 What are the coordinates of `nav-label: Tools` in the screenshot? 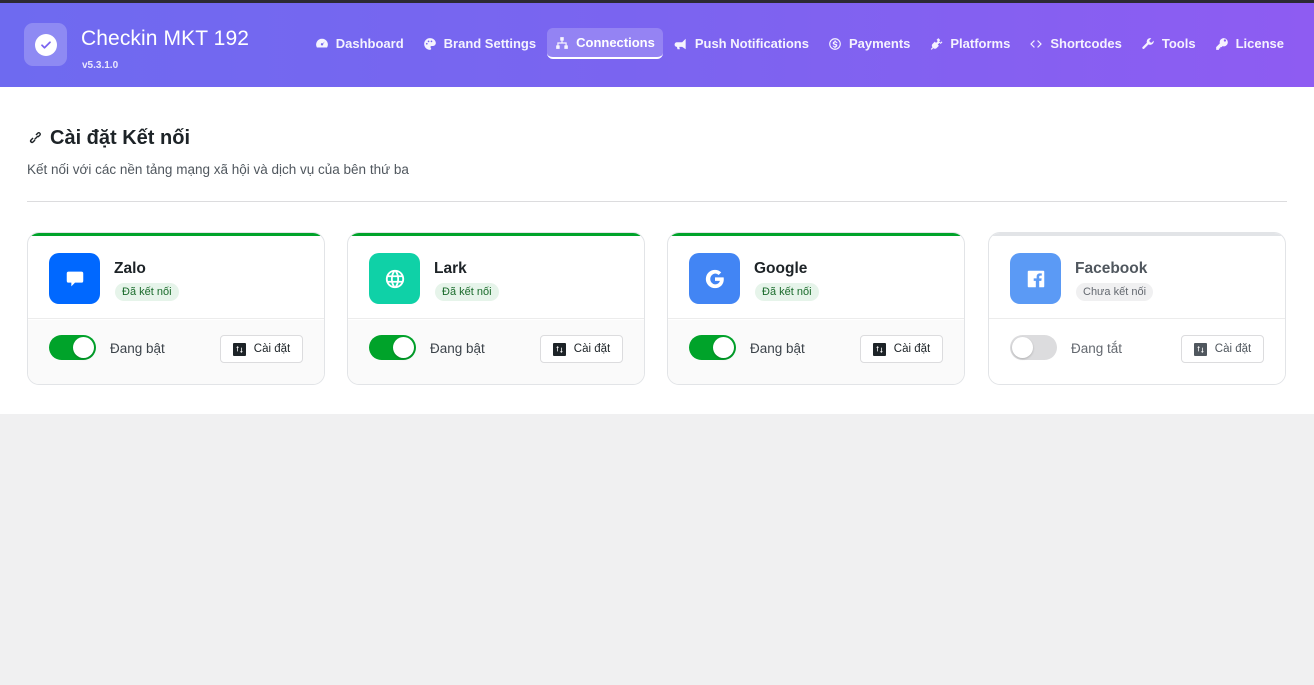 It's located at (1178, 43).